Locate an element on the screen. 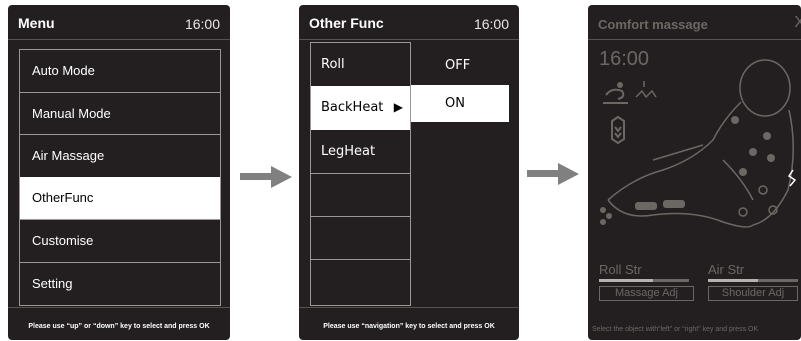  air-strength-bar is located at coordinates (753, 280).